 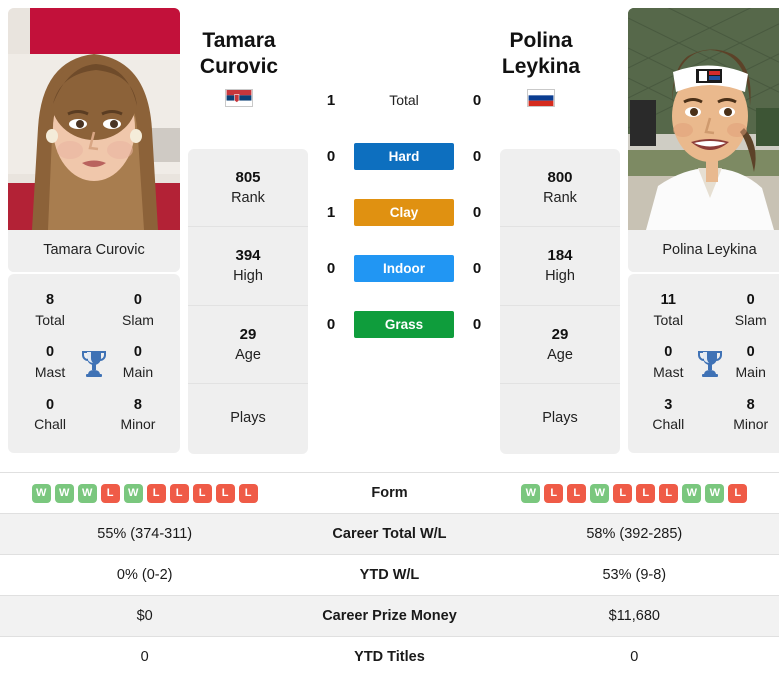 What do you see at coordinates (560, 266) in the screenshot?
I see `right-stat-high: 184 High` at bounding box center [560, 266].